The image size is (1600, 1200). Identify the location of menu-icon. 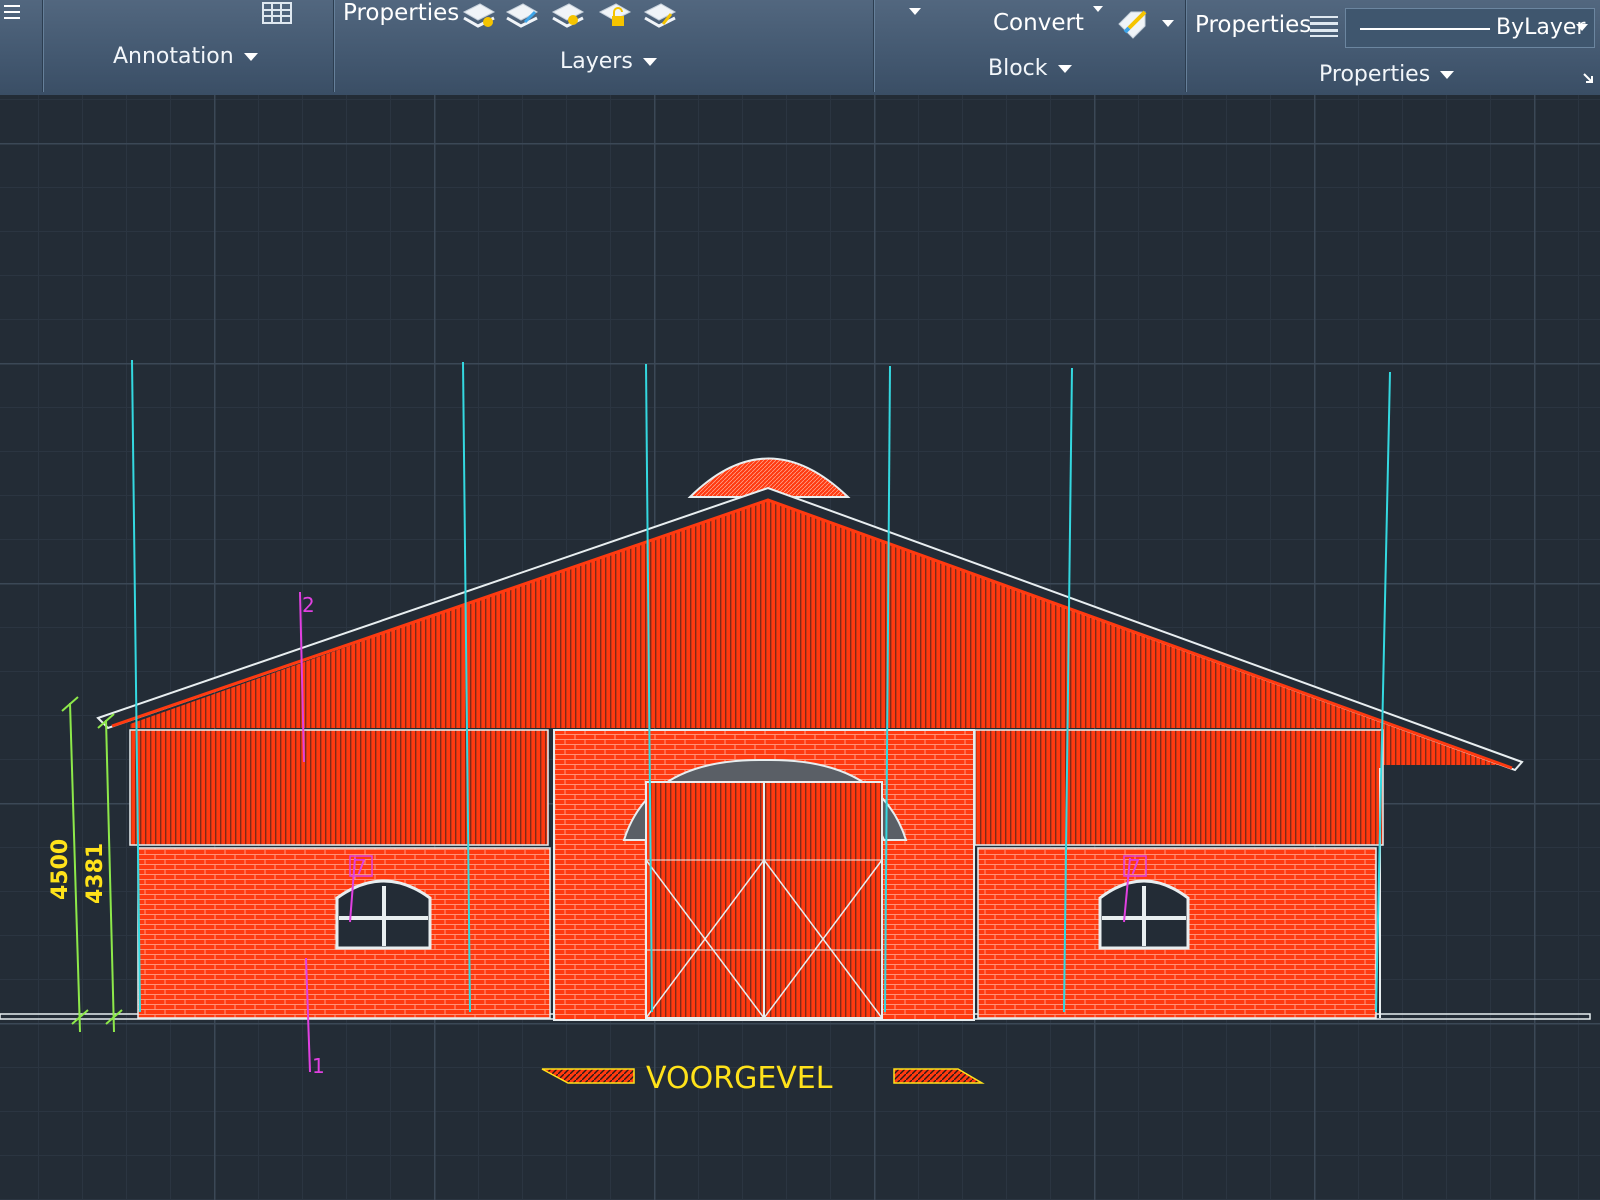
(12, 13).